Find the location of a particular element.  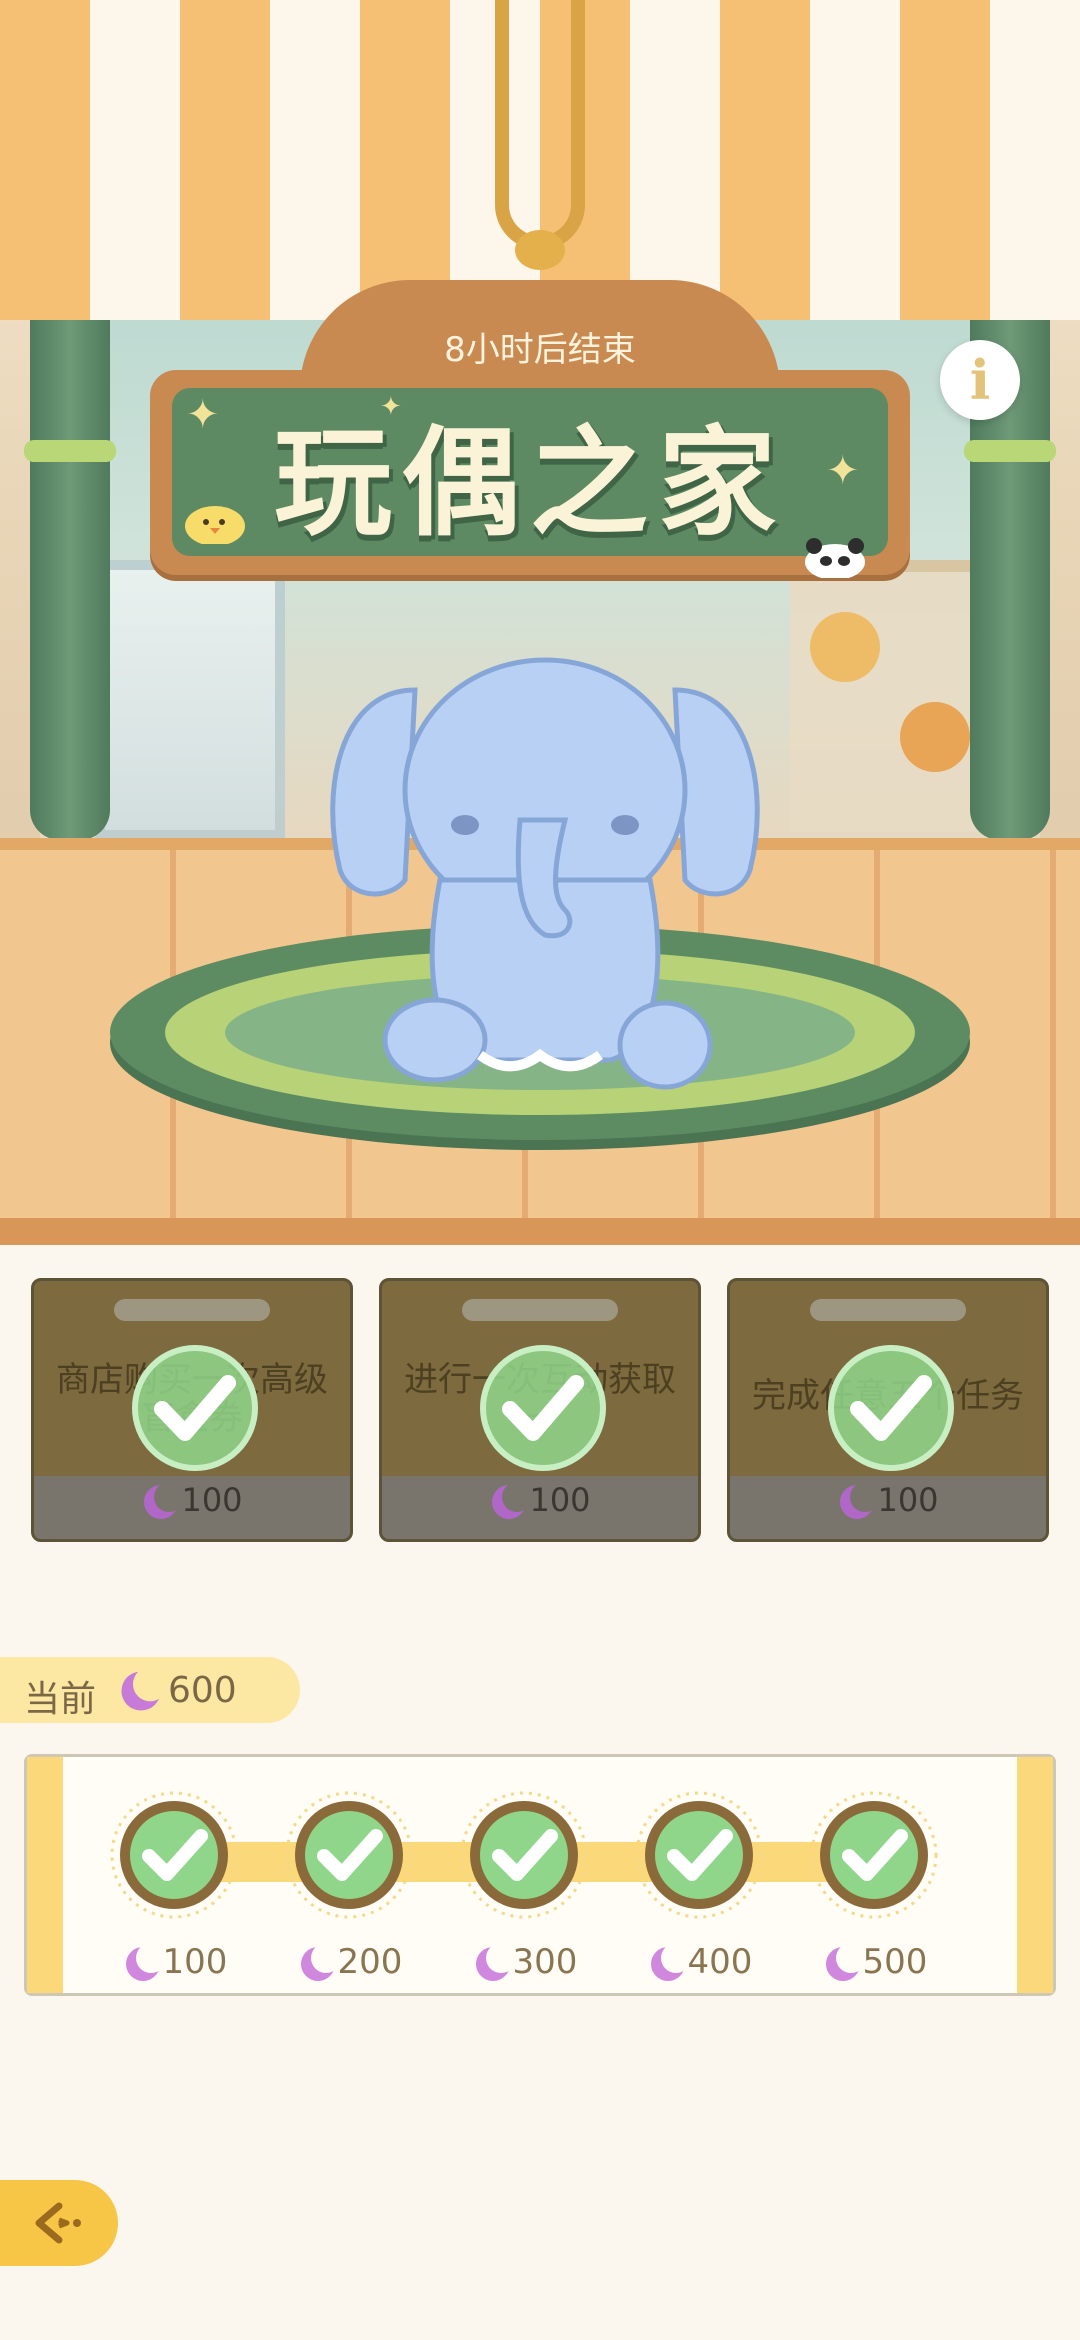

milestone-label: 100 is located at coordinates (175, 1963).